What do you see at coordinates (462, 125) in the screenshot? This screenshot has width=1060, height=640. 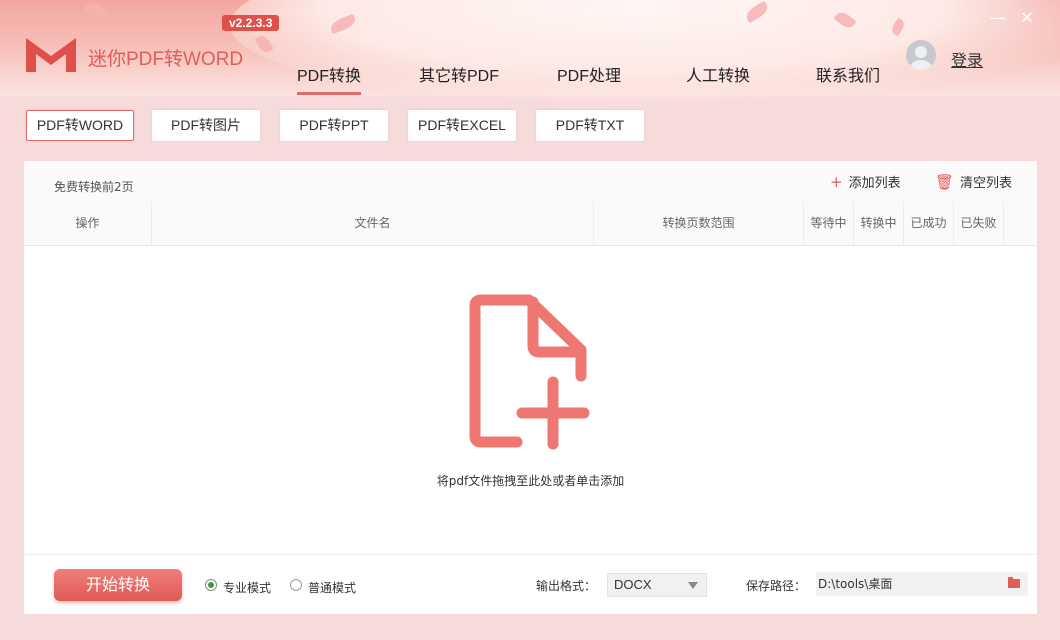 I see `subtab-pdf-to-excel: PDF转EXCEL` at bounding box center [462, 125].